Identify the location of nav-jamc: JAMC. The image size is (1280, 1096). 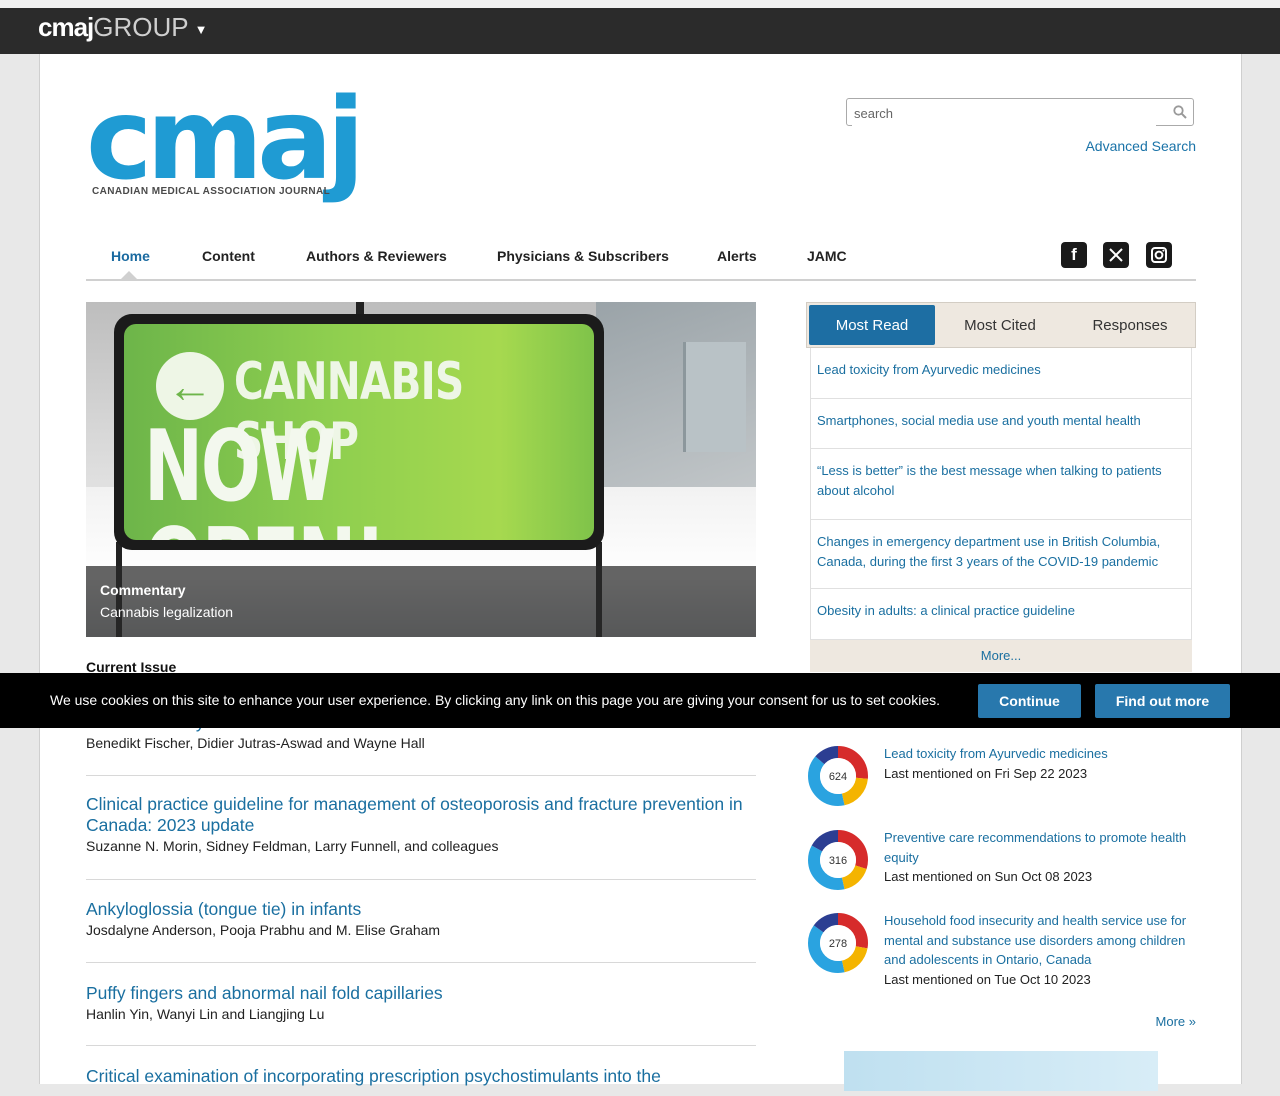
(827, 256).